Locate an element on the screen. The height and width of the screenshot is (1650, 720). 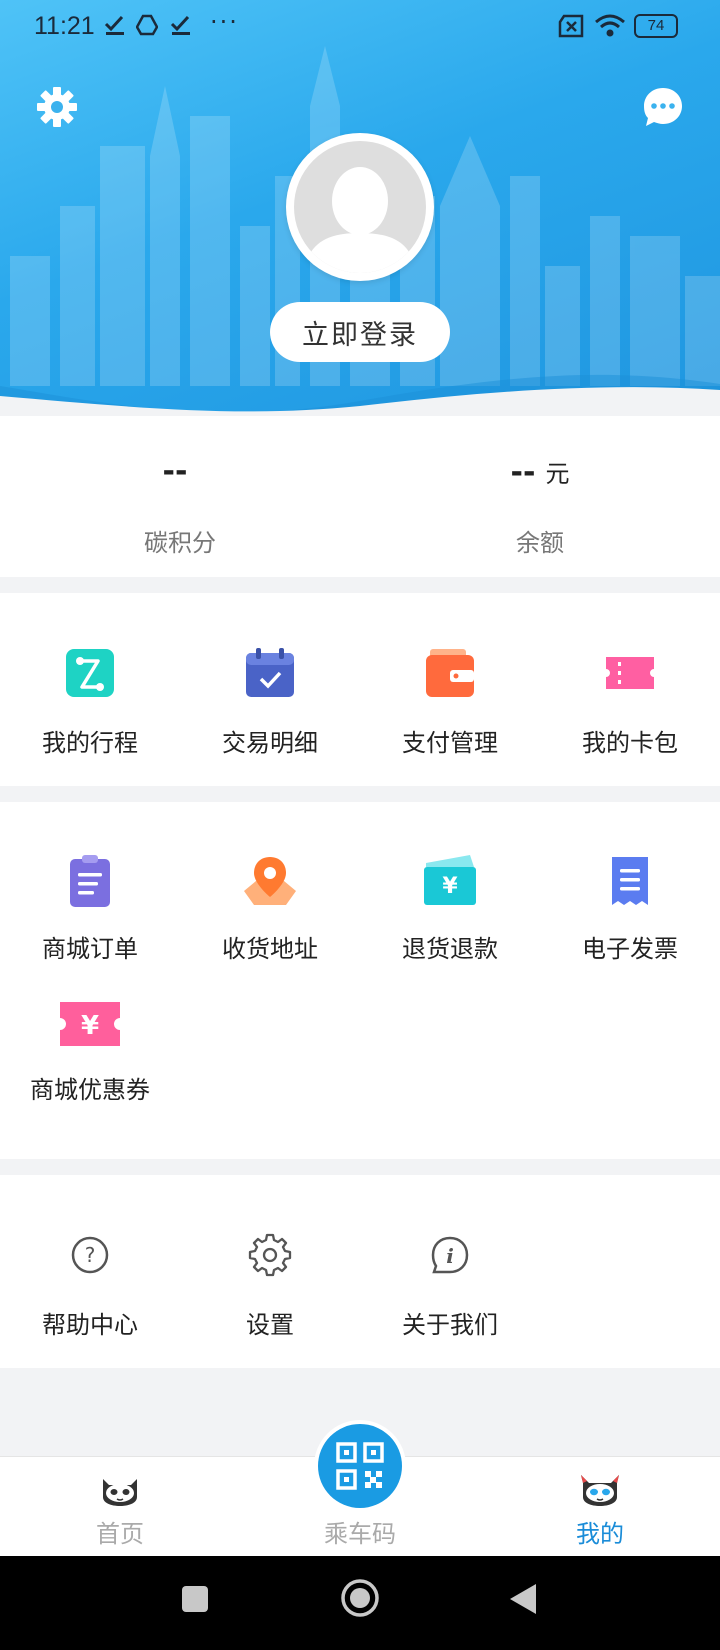
menu-label: 我的卡包 is located at coordinates (630, 743).